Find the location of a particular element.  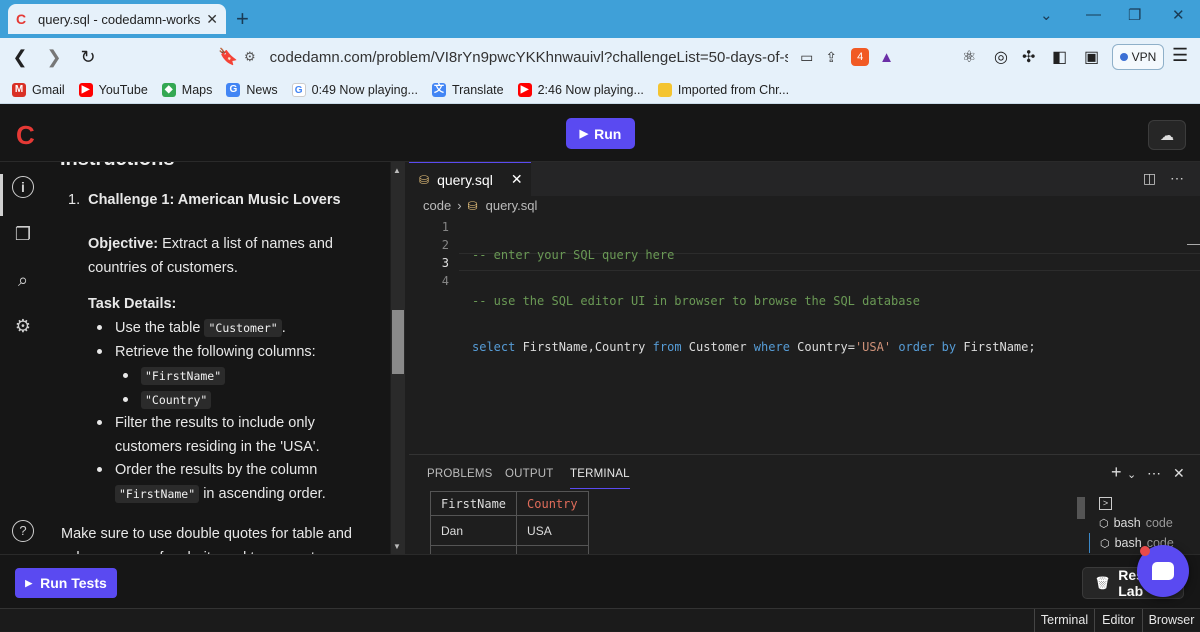

terminal-item-1: ⬡ bash code is located at coordinates (1144, 523).